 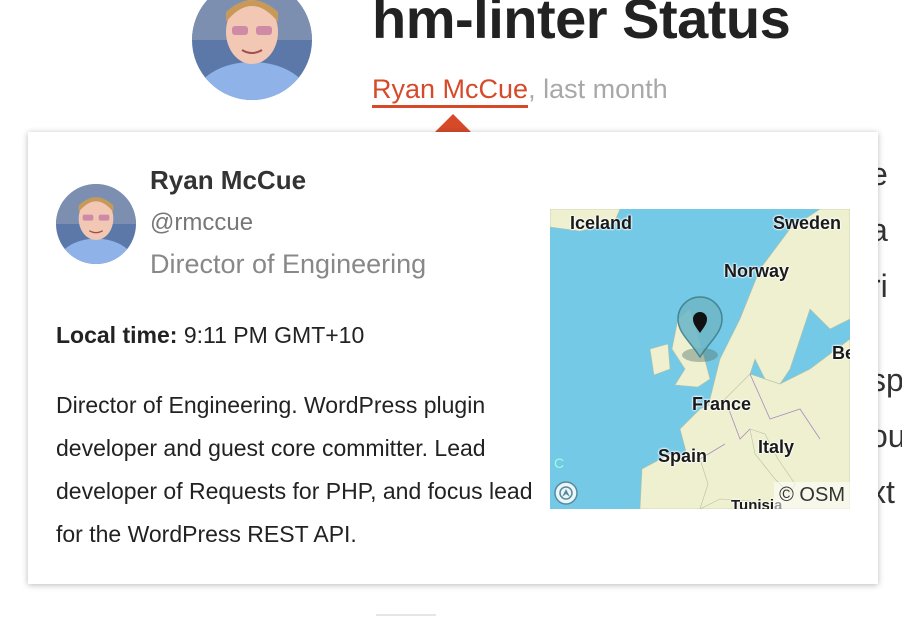 What do you see at coordinates (228, 180) in the screenshot?
I see `popover-name: Ryan McCue` at bounding box center [228, 180].